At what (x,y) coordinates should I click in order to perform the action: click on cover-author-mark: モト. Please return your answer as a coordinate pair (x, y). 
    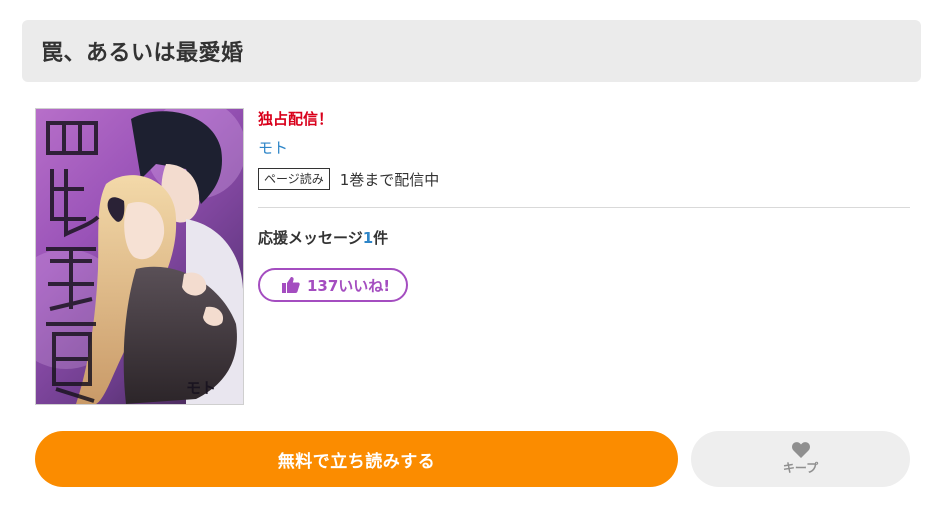
    Looking at the image, I should click on (201, 388).